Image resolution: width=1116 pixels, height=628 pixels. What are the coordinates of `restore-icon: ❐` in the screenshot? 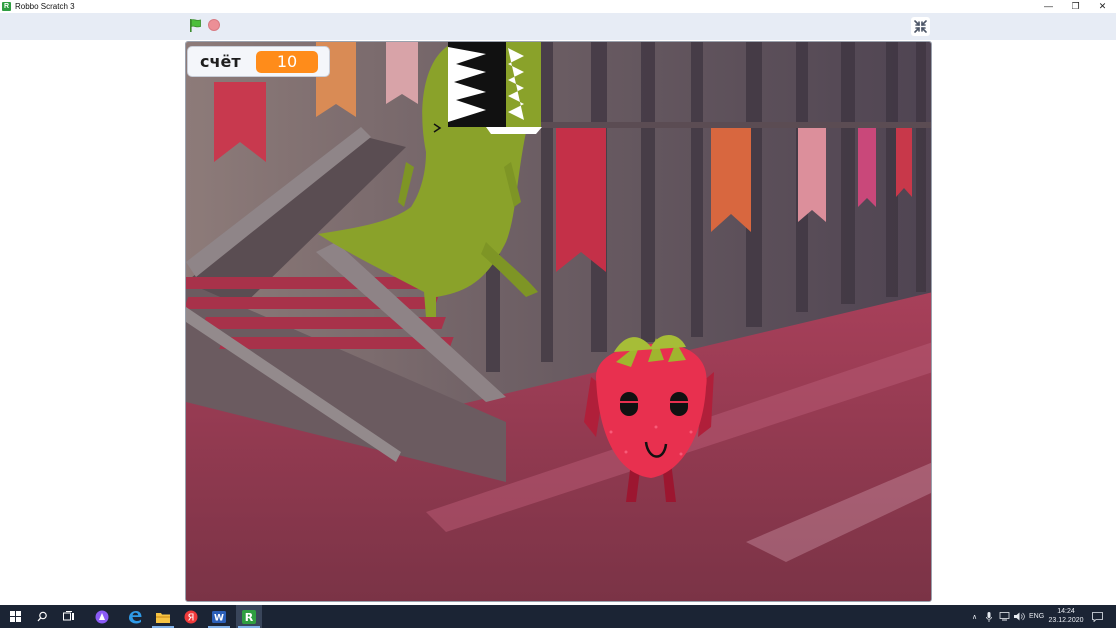 It's located at (1075, 6).